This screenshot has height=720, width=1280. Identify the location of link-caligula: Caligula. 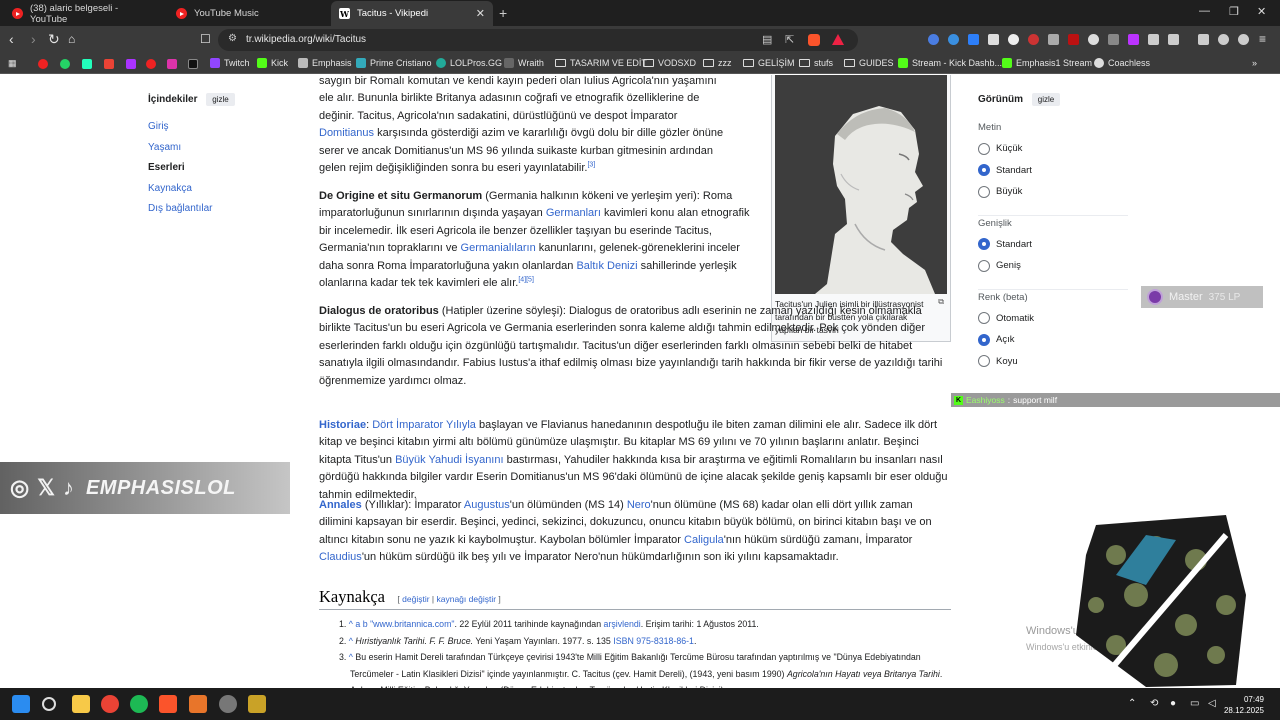
(704, 540).